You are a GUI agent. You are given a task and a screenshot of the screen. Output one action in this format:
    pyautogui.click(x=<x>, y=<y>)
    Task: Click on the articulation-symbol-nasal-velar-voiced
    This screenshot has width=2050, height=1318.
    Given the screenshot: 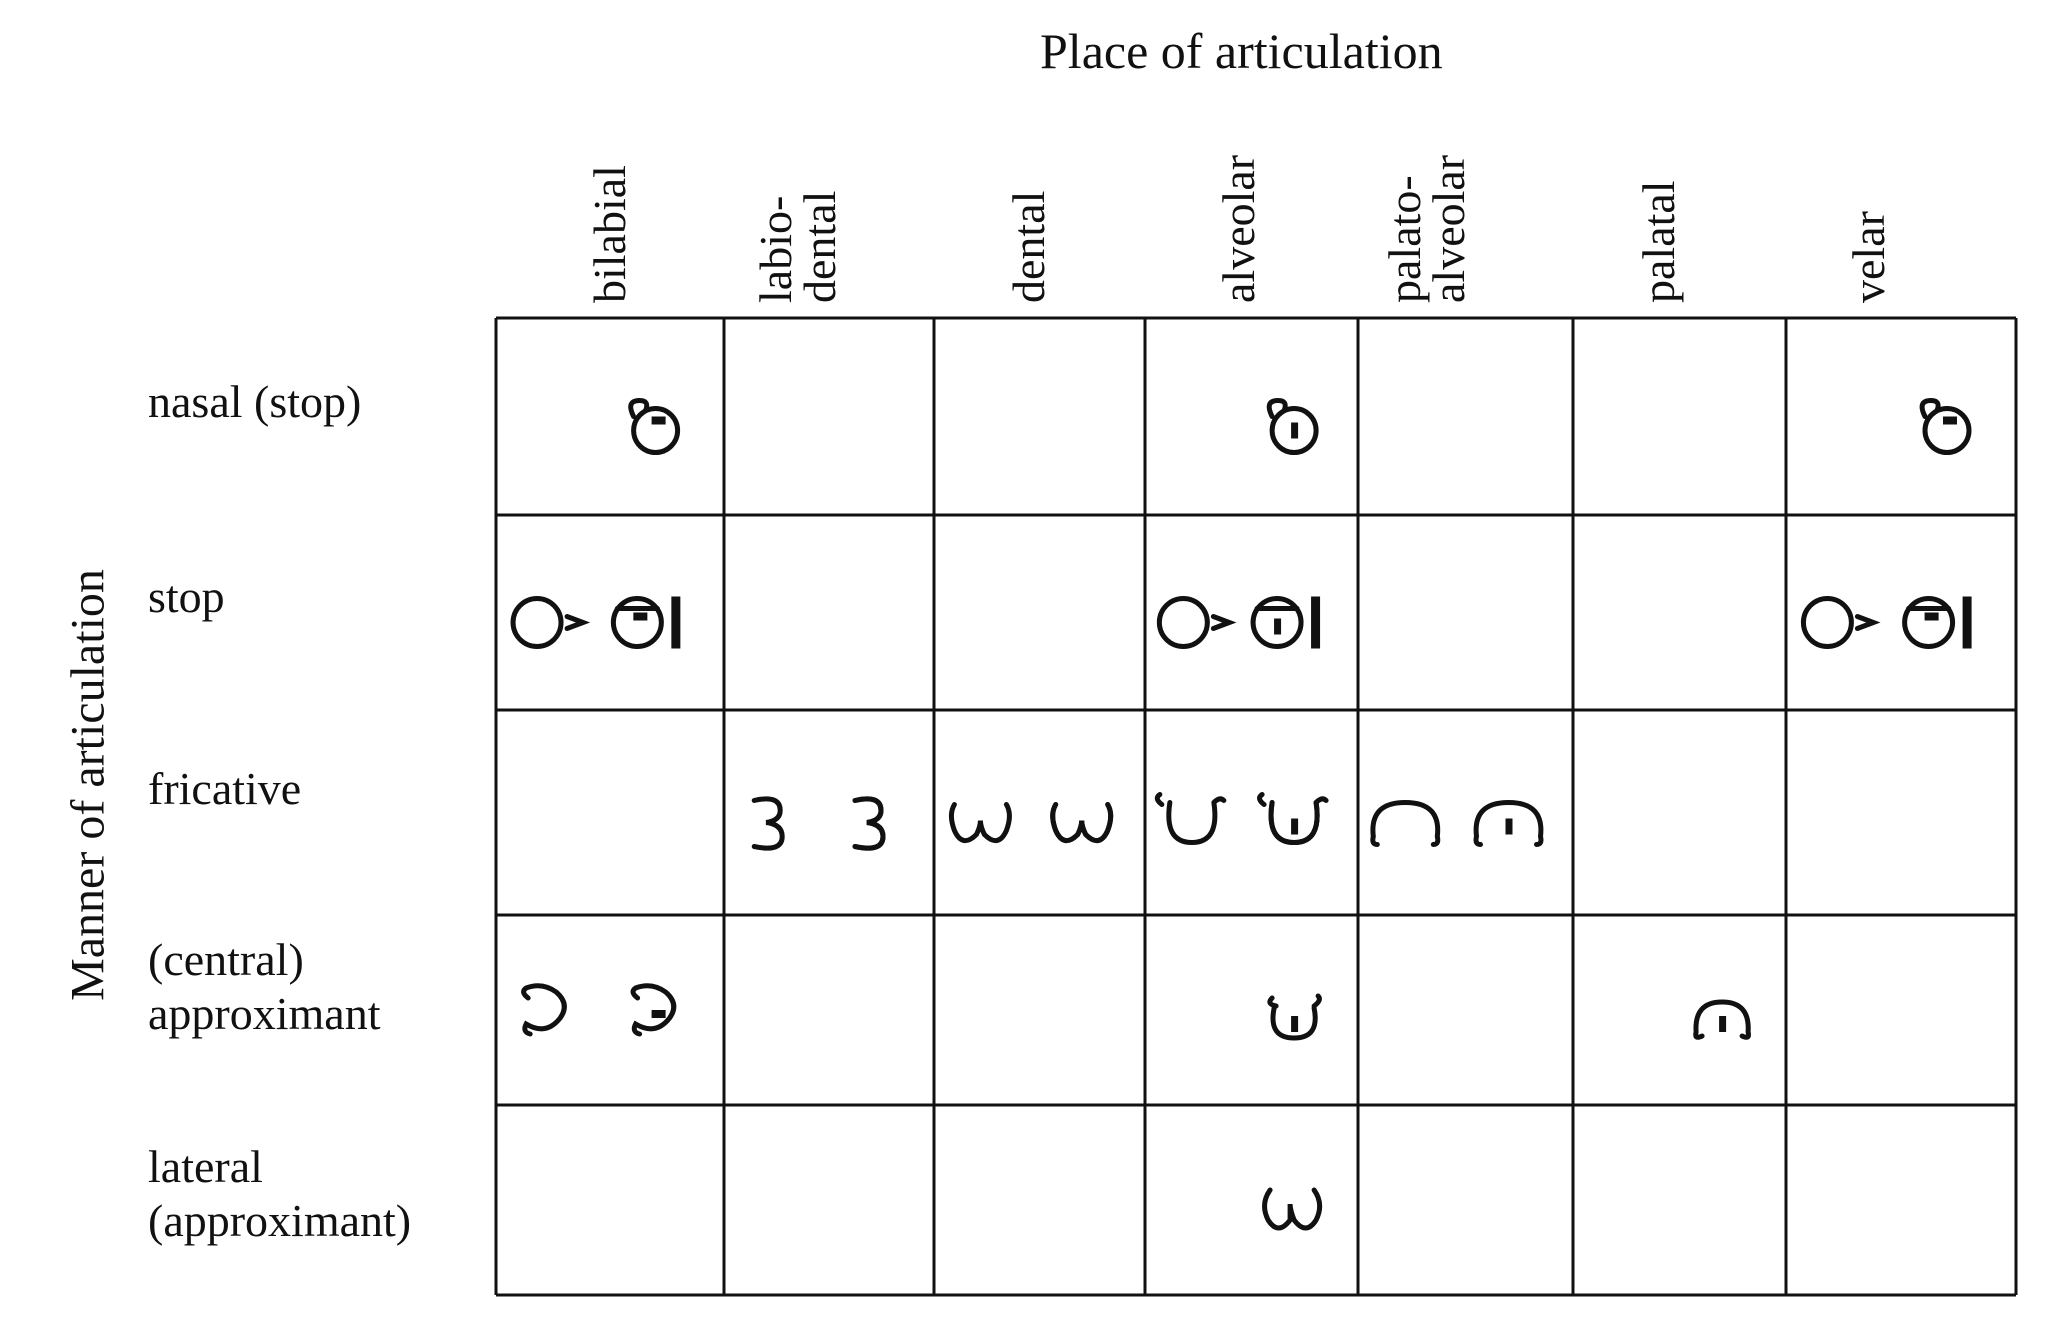 What is the action you would take?
    pyautogui.click(x=1945, y=426)
    